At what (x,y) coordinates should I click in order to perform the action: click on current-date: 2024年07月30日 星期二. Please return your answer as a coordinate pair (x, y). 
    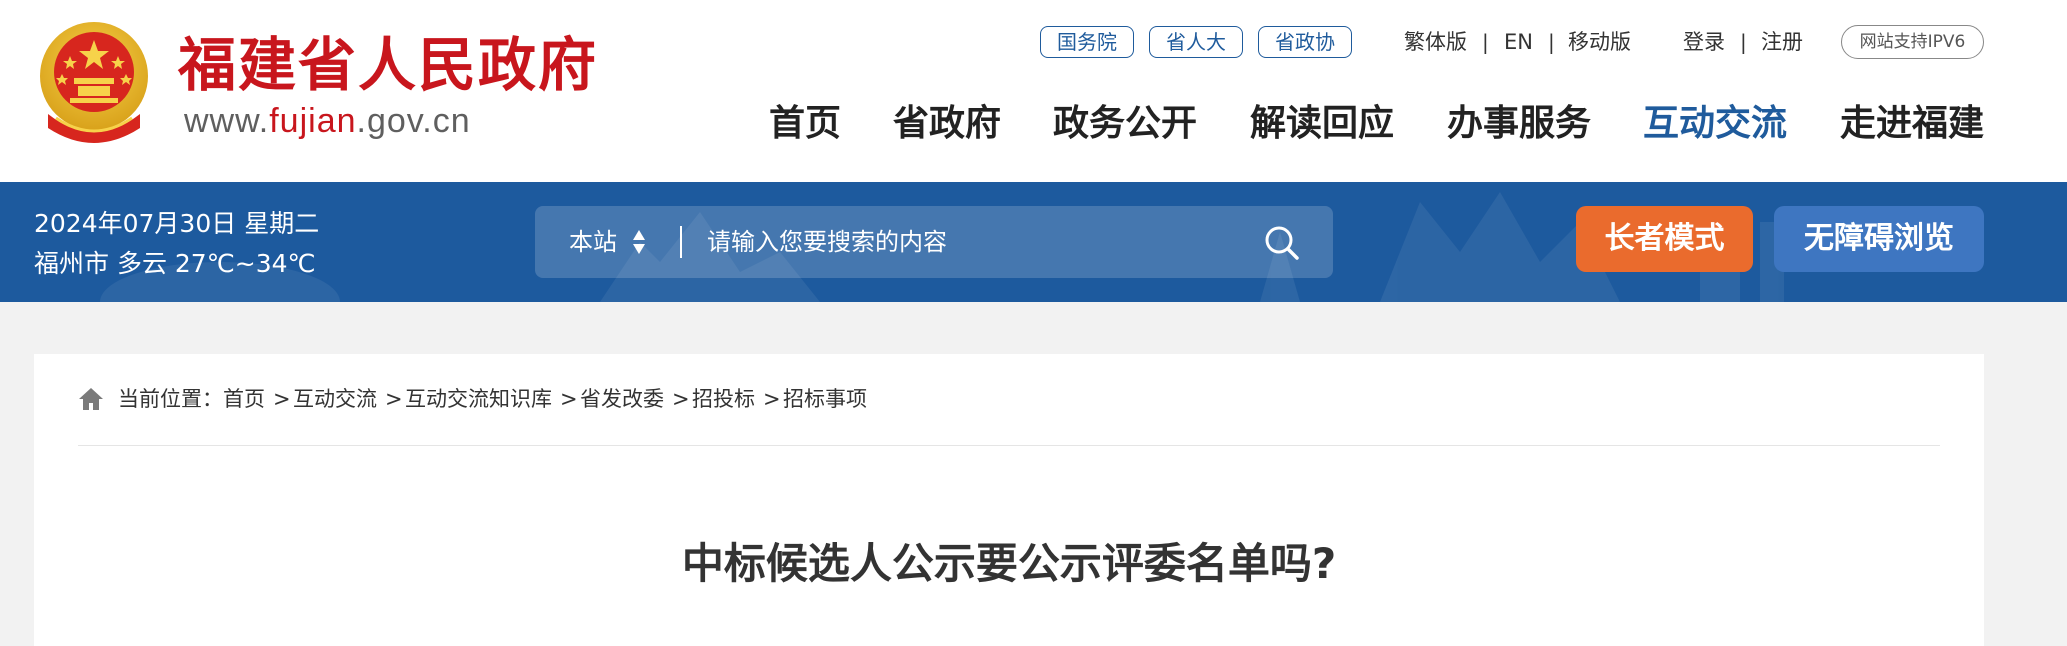
    Looking at the image, I should click on (177, 223).